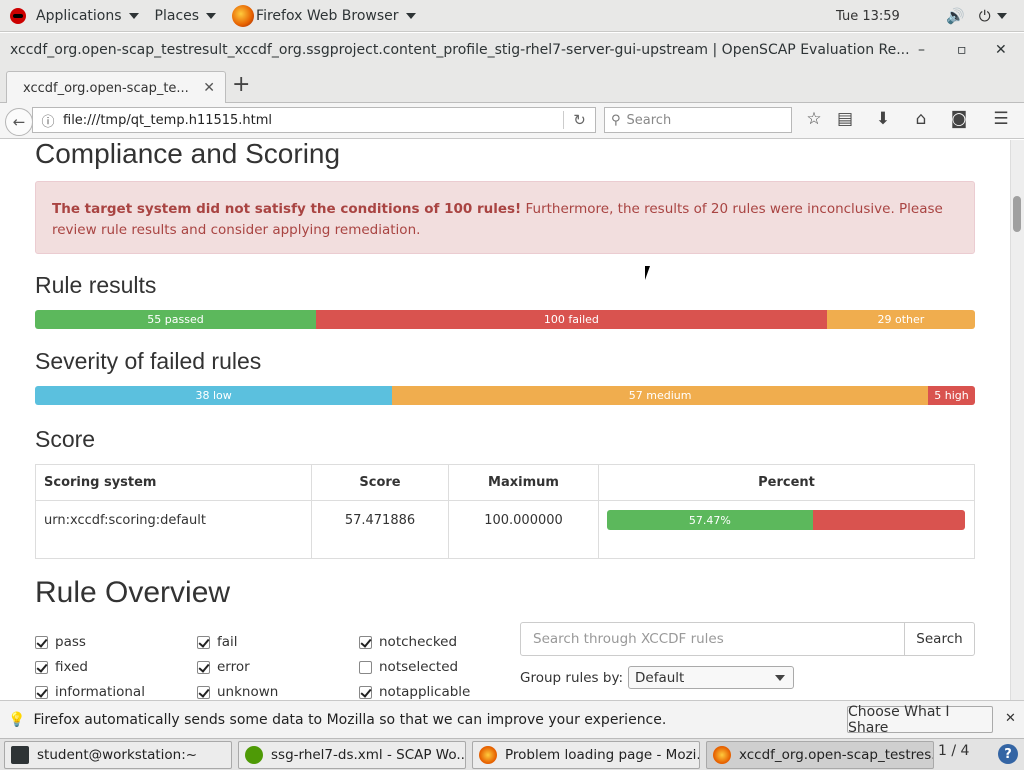 The height and width of the screenshot is (770, 1024). I want to click on pocket-icon: ◙, so click(959, 119).